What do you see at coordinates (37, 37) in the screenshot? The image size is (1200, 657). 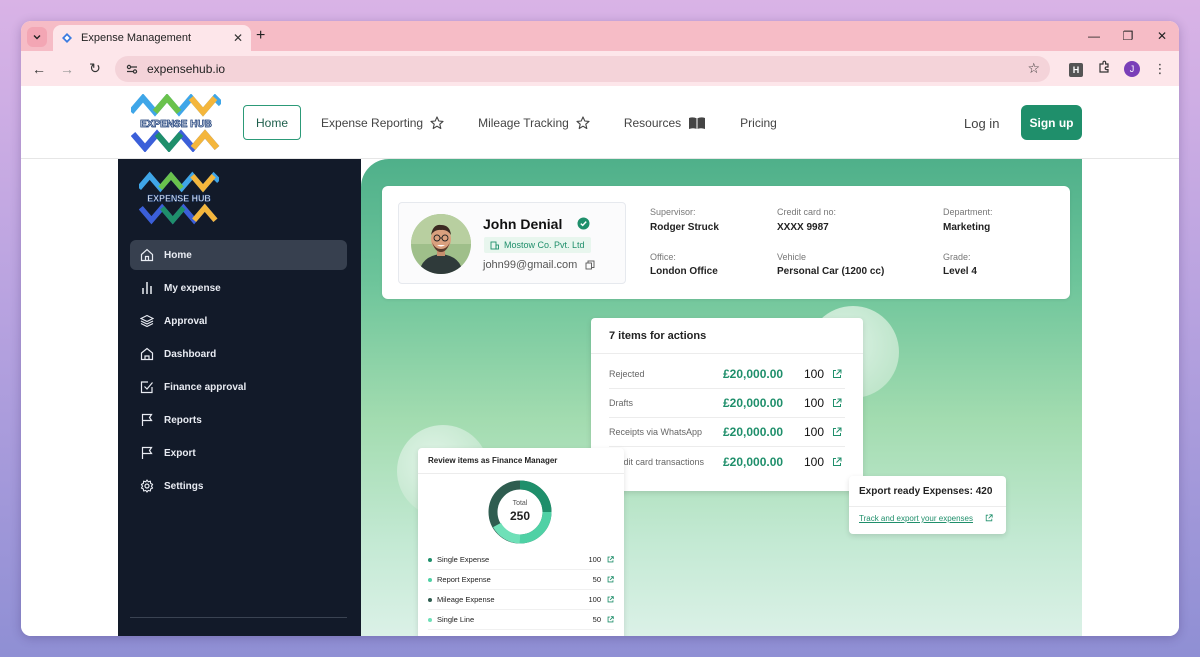 I see `tab-search-button` at bounding box center [37, 37].